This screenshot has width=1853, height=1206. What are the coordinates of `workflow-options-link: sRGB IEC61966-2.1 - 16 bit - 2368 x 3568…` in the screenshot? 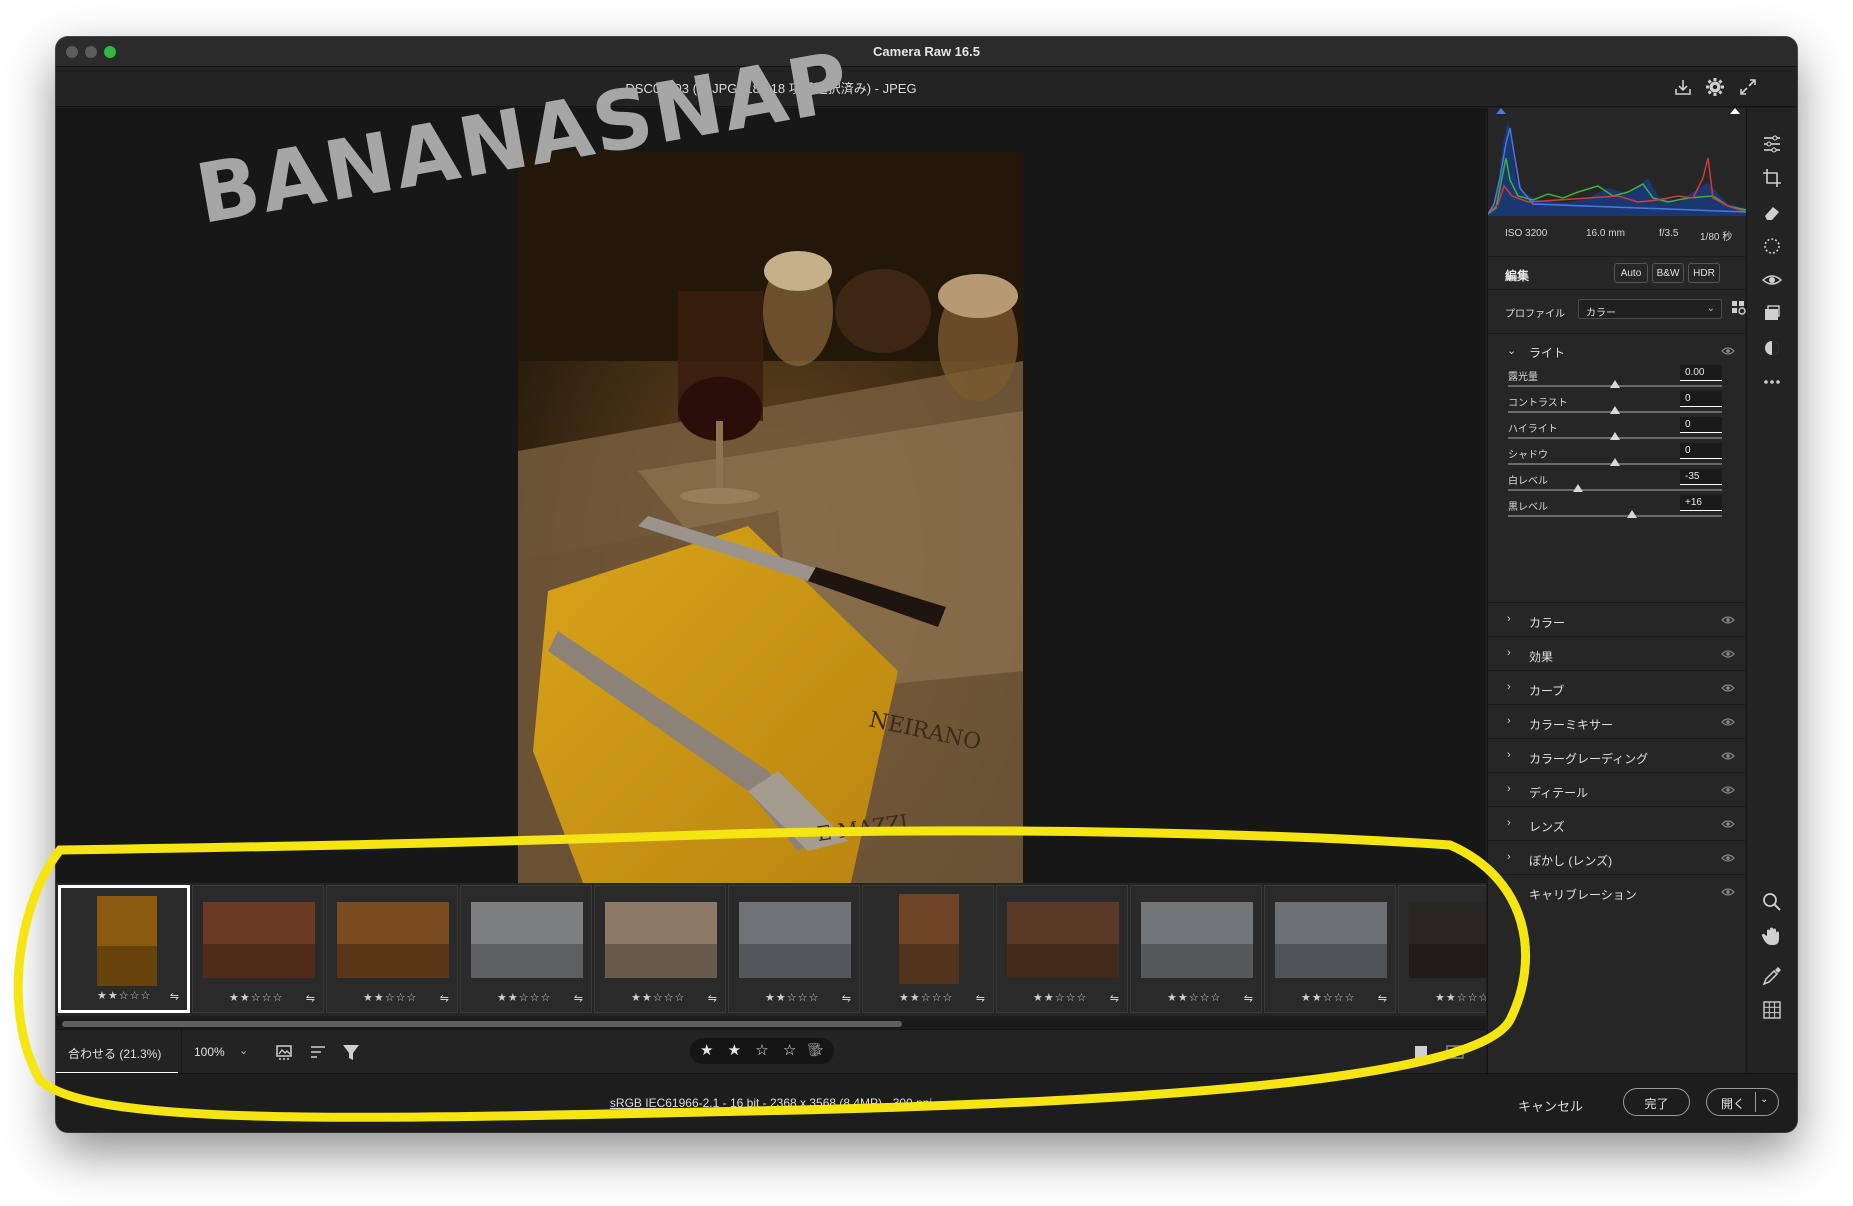 It's located at (771, 1103).